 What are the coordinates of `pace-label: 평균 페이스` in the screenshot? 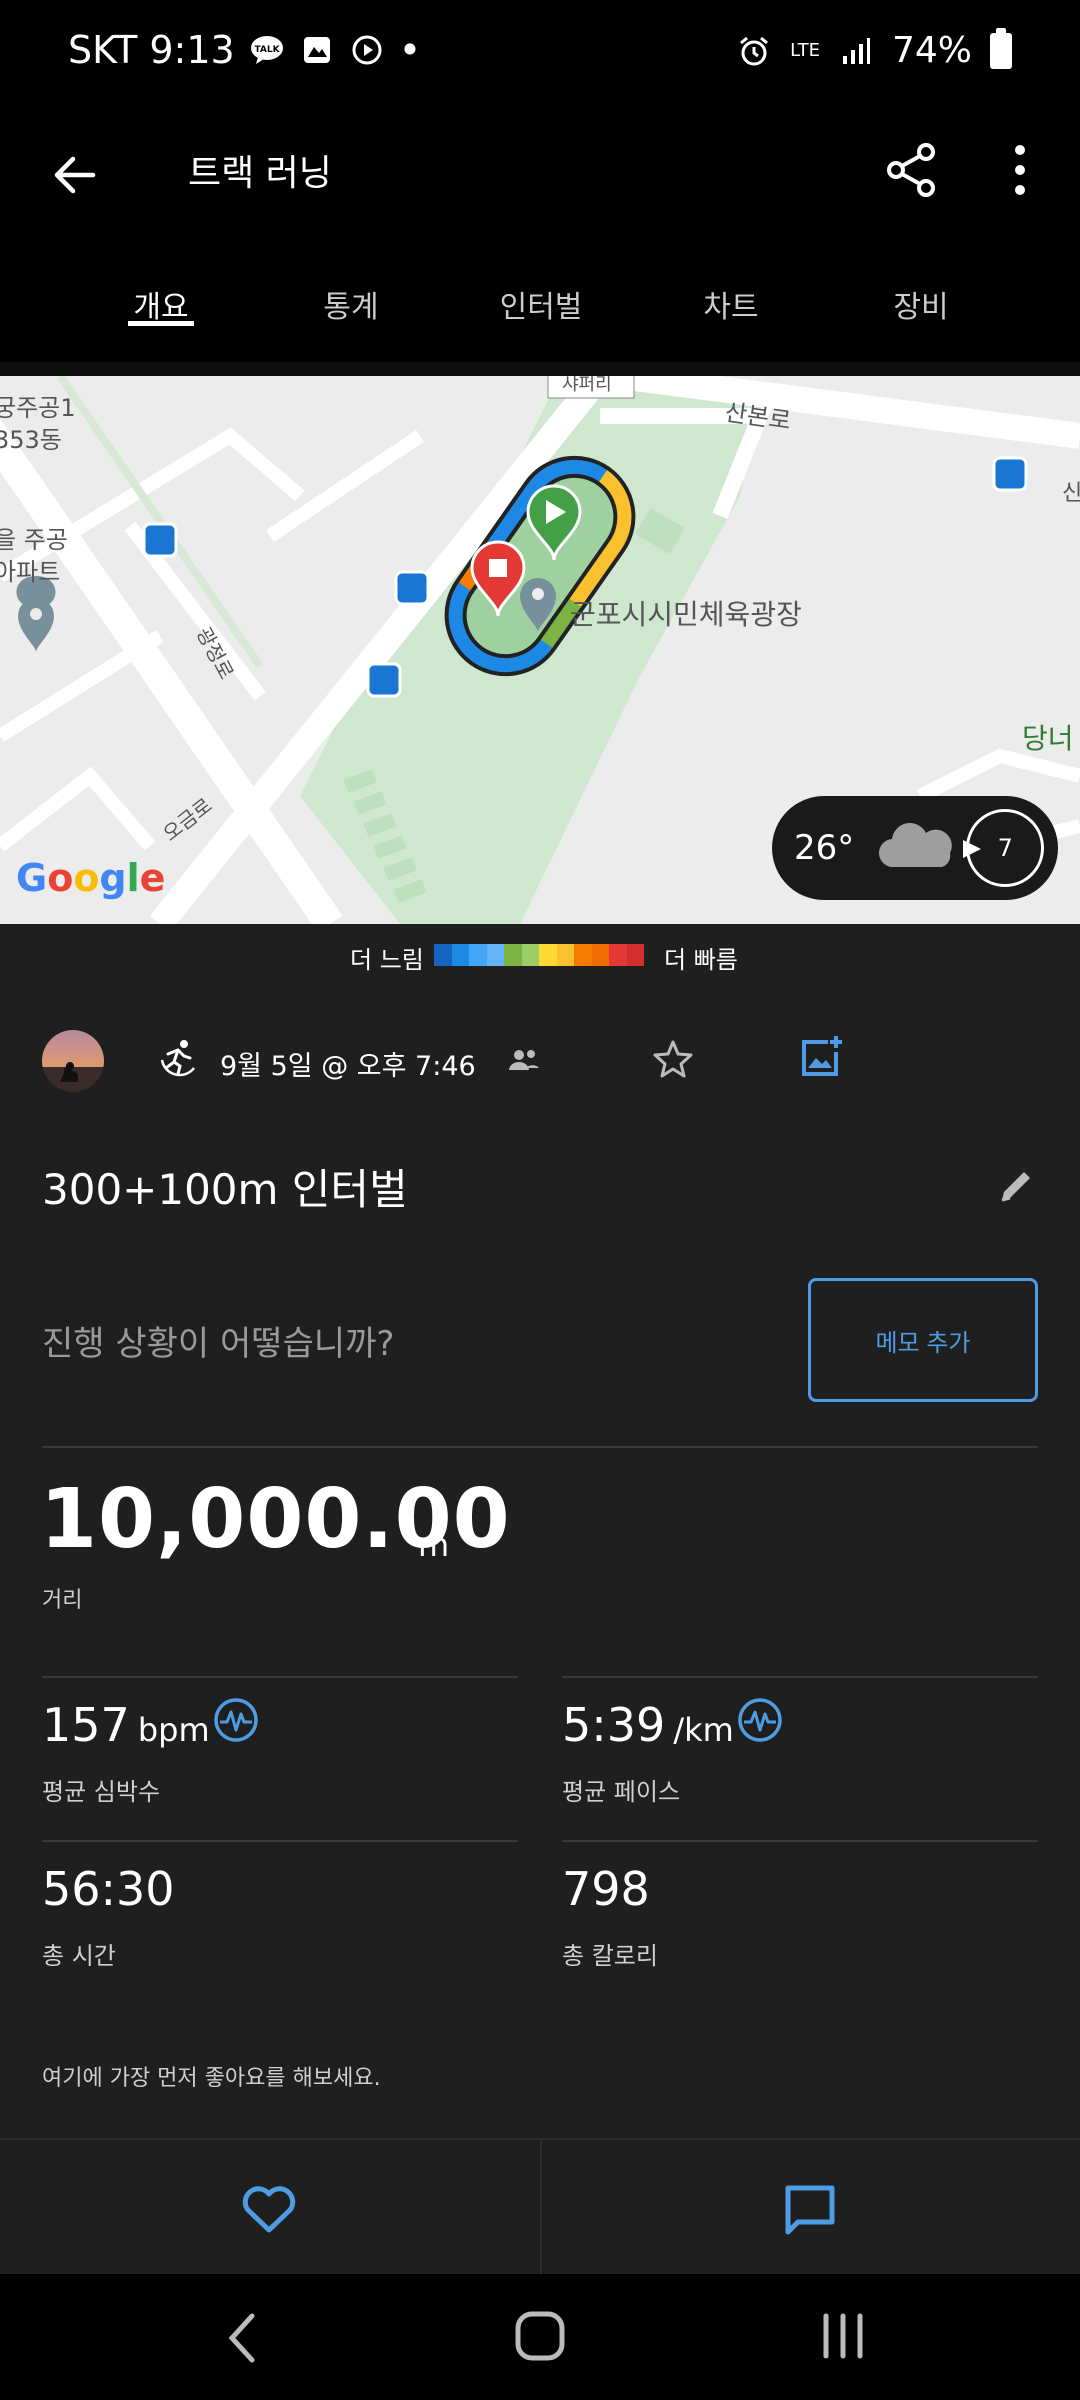 It's located at (621, 1792).